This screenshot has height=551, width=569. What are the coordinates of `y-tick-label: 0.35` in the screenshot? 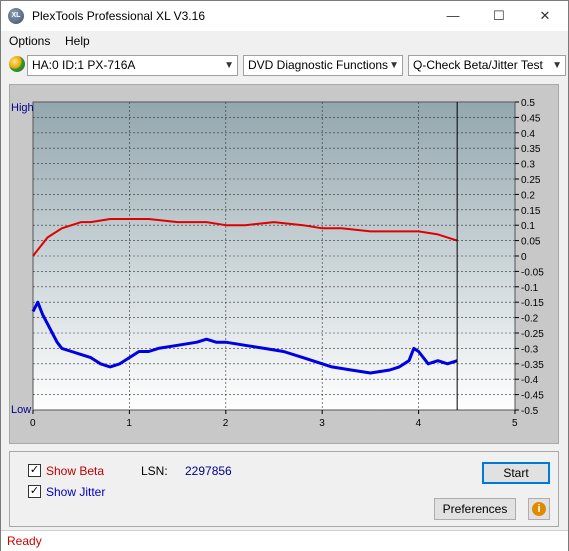 It's located at (531, 149).